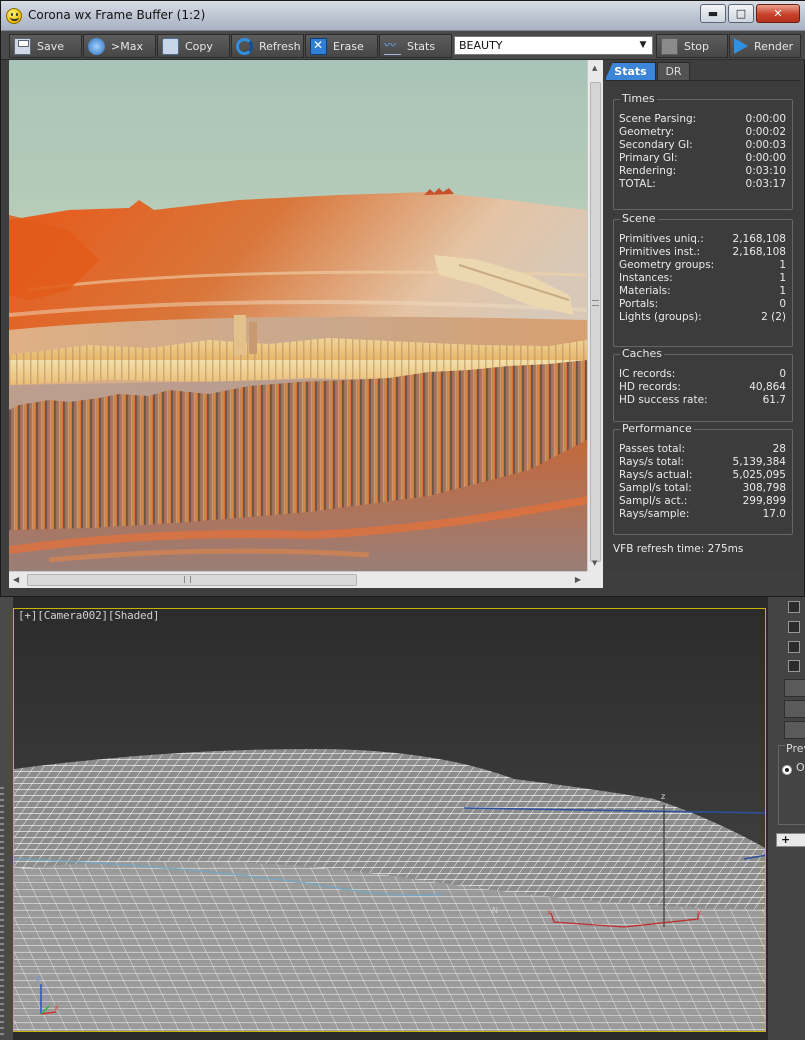 This screenshot has height=1040, width=805. Describe the element at coordinates (657, 428) in the screenshot. I see `group-title: Performance` at that location.